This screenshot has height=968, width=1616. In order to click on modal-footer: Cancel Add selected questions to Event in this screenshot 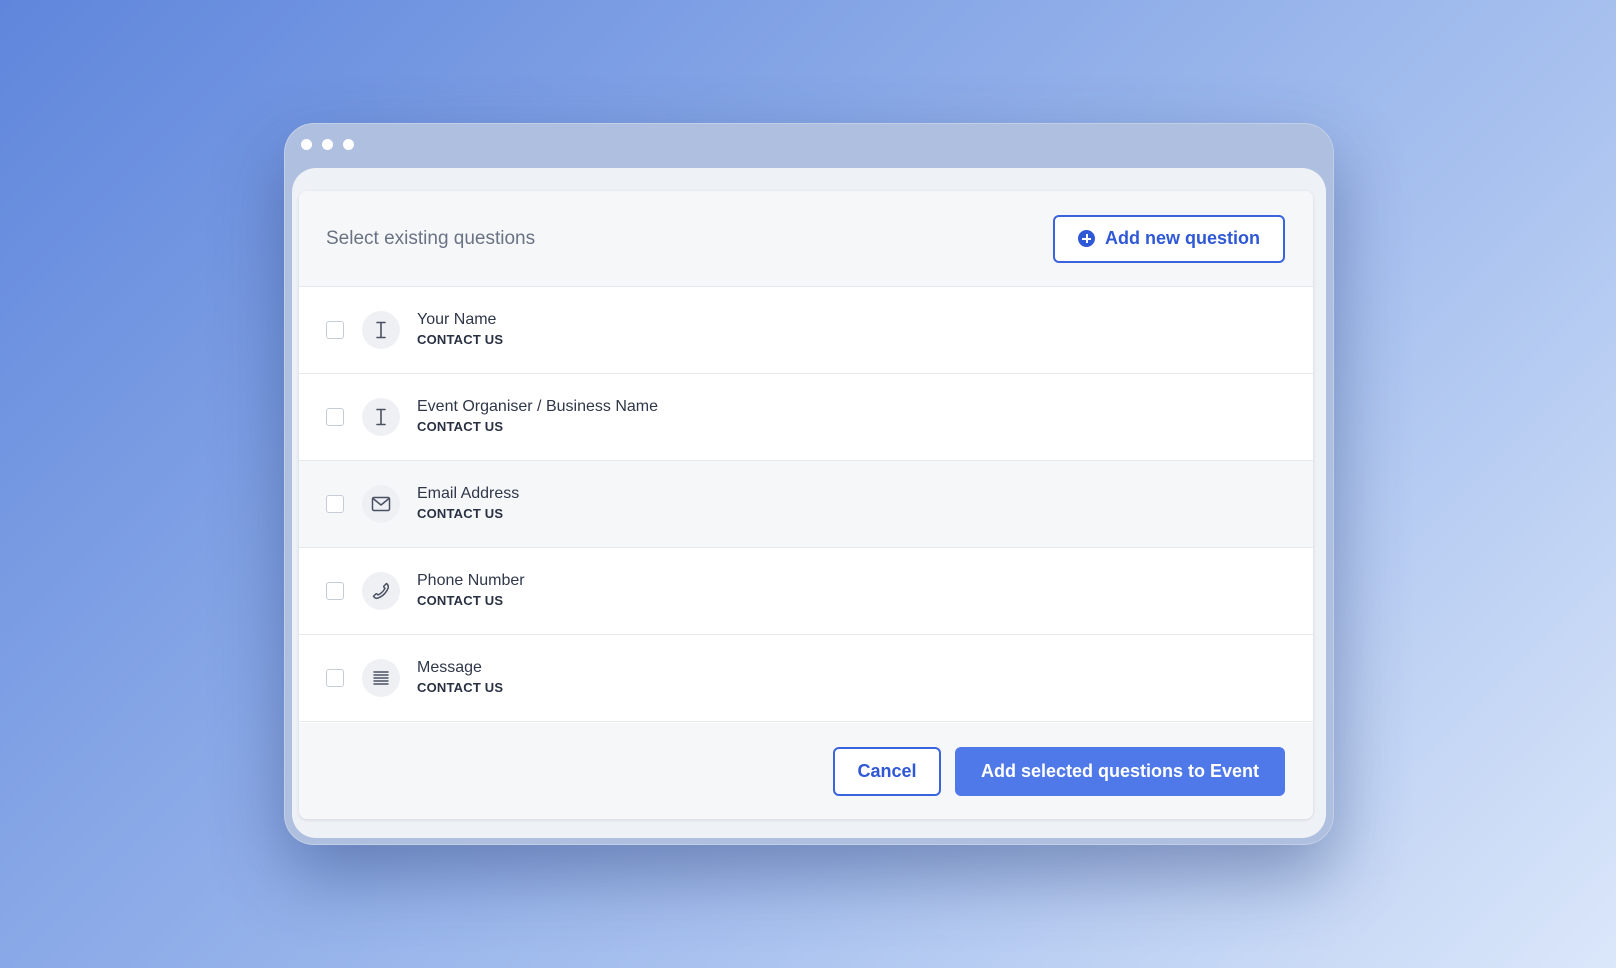, I will do `click(806, 771)`.